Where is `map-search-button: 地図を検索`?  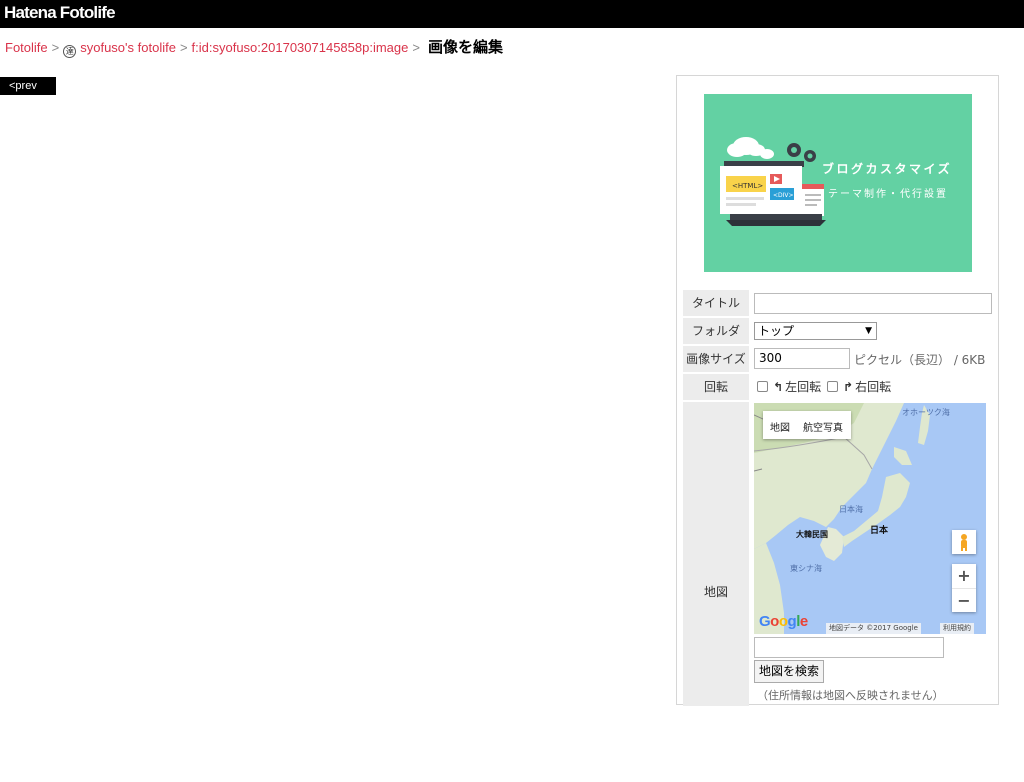
map-search-button: 地図を検索 is located at coordinates (789, 671).